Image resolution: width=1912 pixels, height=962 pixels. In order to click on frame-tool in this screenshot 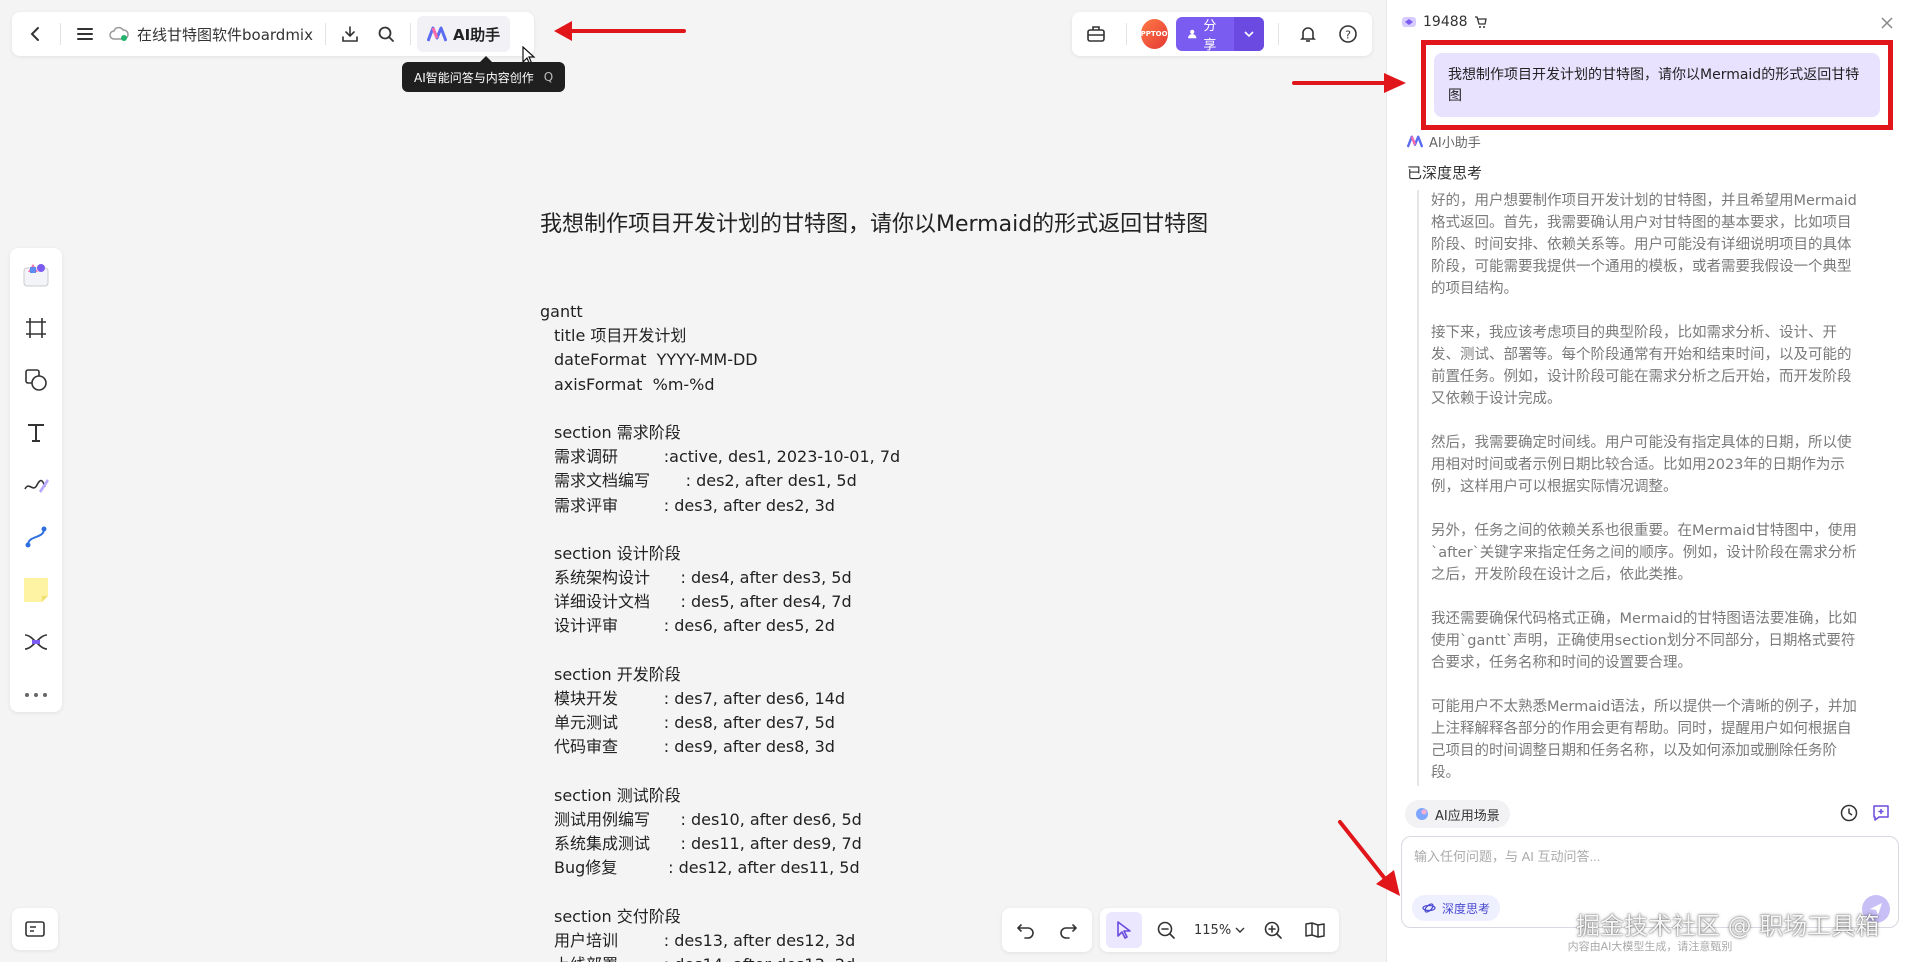, I will do `click(36, 327)`.